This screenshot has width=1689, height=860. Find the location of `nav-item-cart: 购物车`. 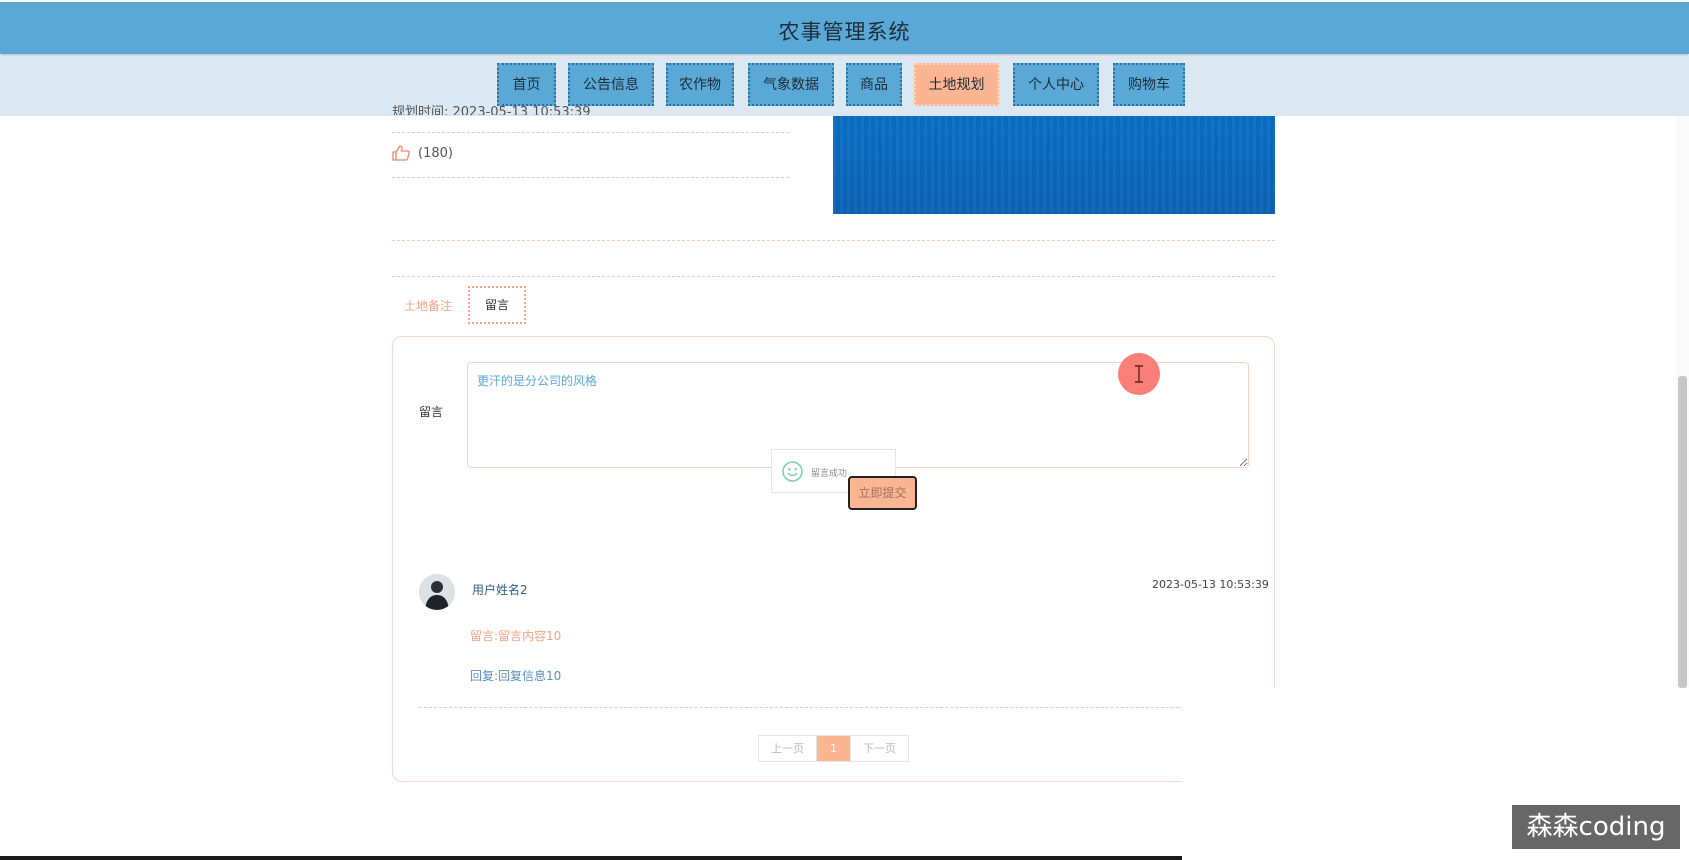

nav-item-cart: 购物车 is located at coordinates (1149, 84).